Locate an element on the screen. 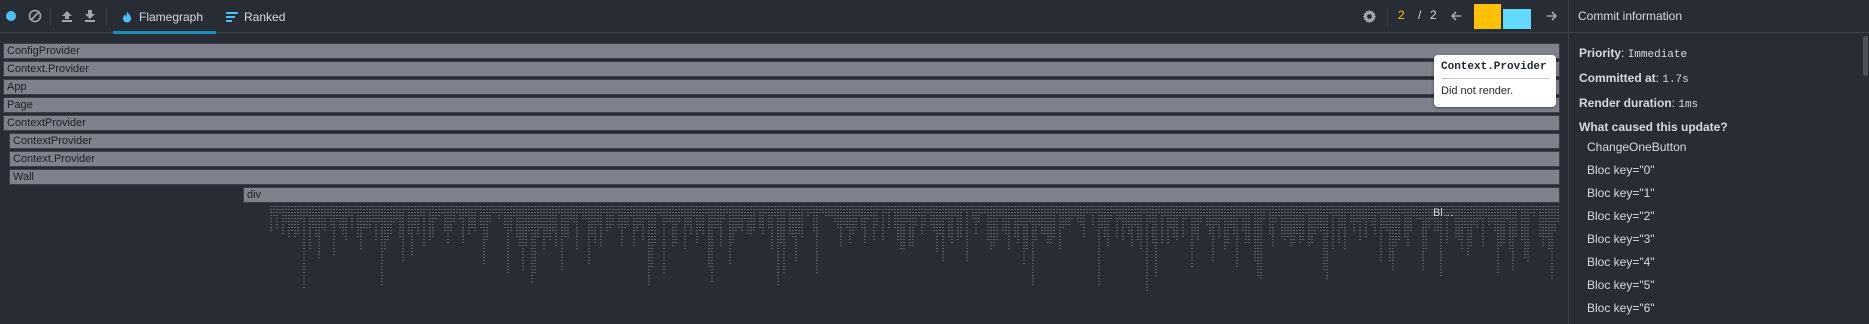  flame-frame: ContextProvider is located at coordinates (784, 141).